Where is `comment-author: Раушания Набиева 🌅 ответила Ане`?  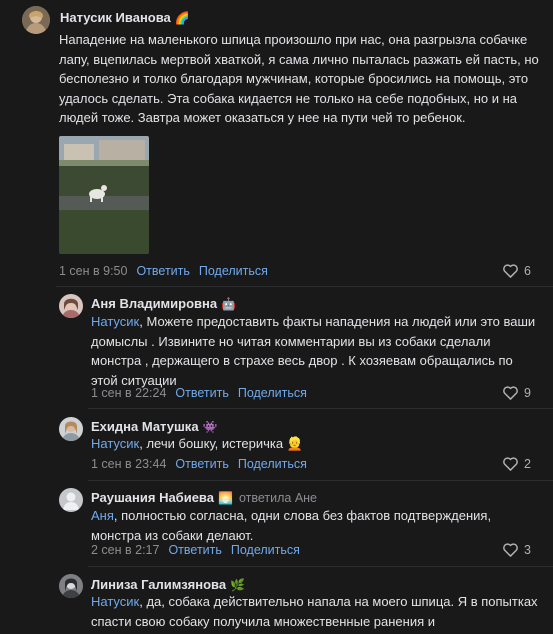 comment-author: Раушания Набиева 🌅 ответила Ане is located at coordinates (204, 497).